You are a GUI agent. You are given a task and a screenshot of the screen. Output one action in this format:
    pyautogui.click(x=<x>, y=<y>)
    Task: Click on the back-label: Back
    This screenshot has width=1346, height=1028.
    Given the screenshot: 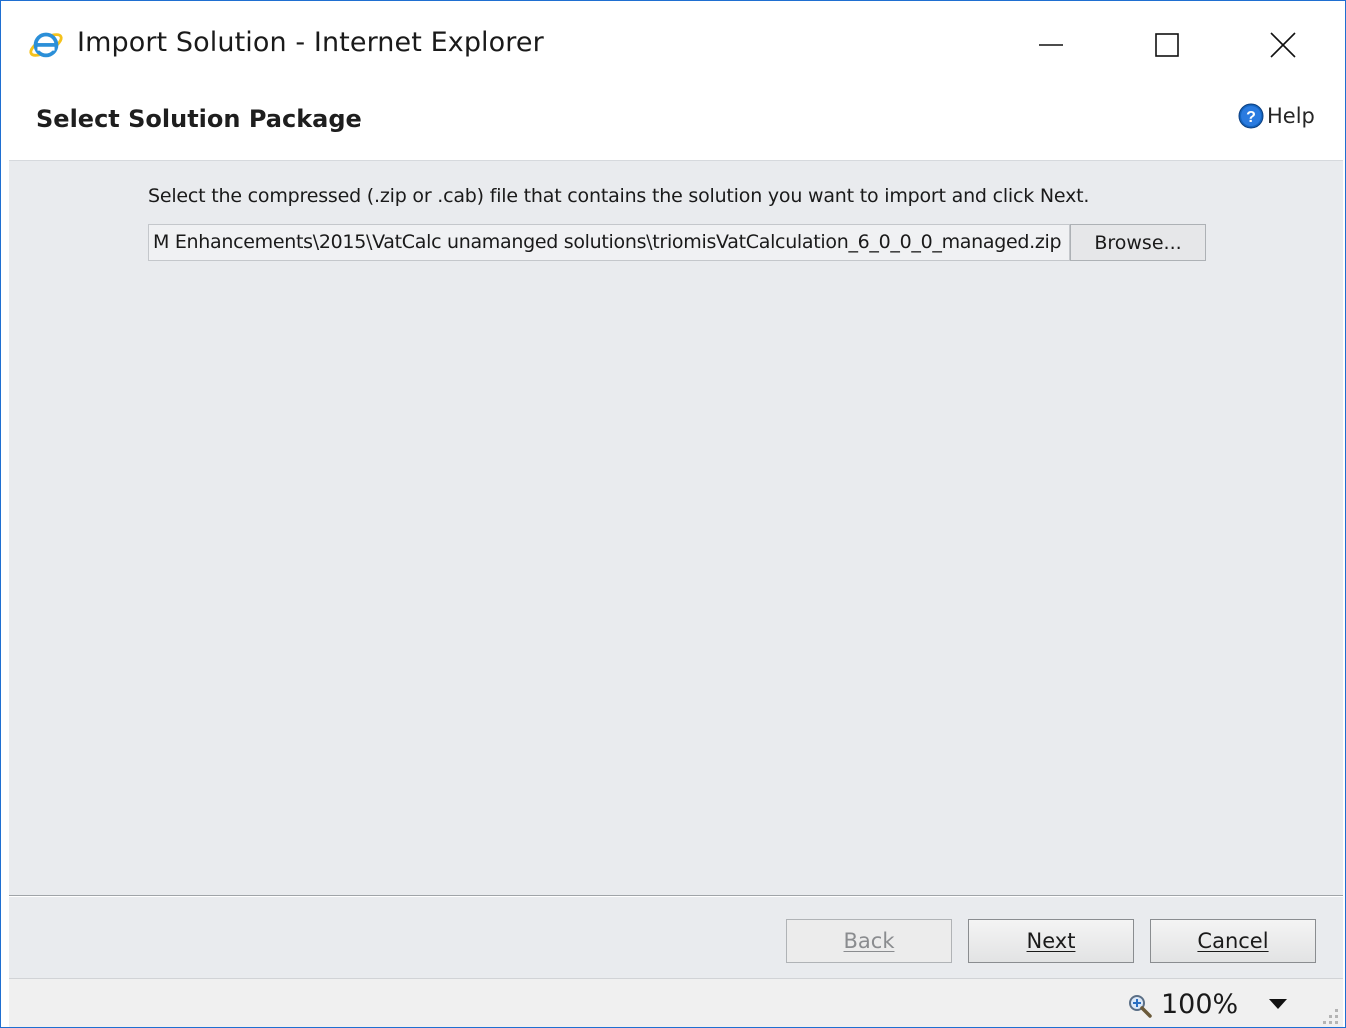 What is the action you would take?
    pyautogui.click(x=869, y=941)
    